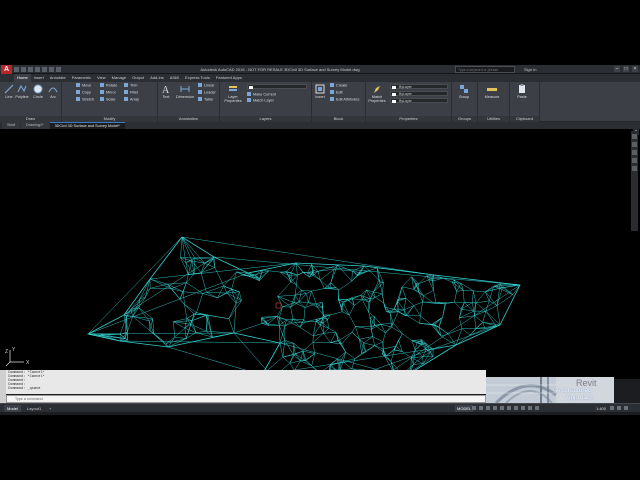 The width and height of the screenshot is (640, 480). What do you see at coordinates (185, 89) in the screenshot?
I see `dimension-icon` at bounding box center [185, 89].